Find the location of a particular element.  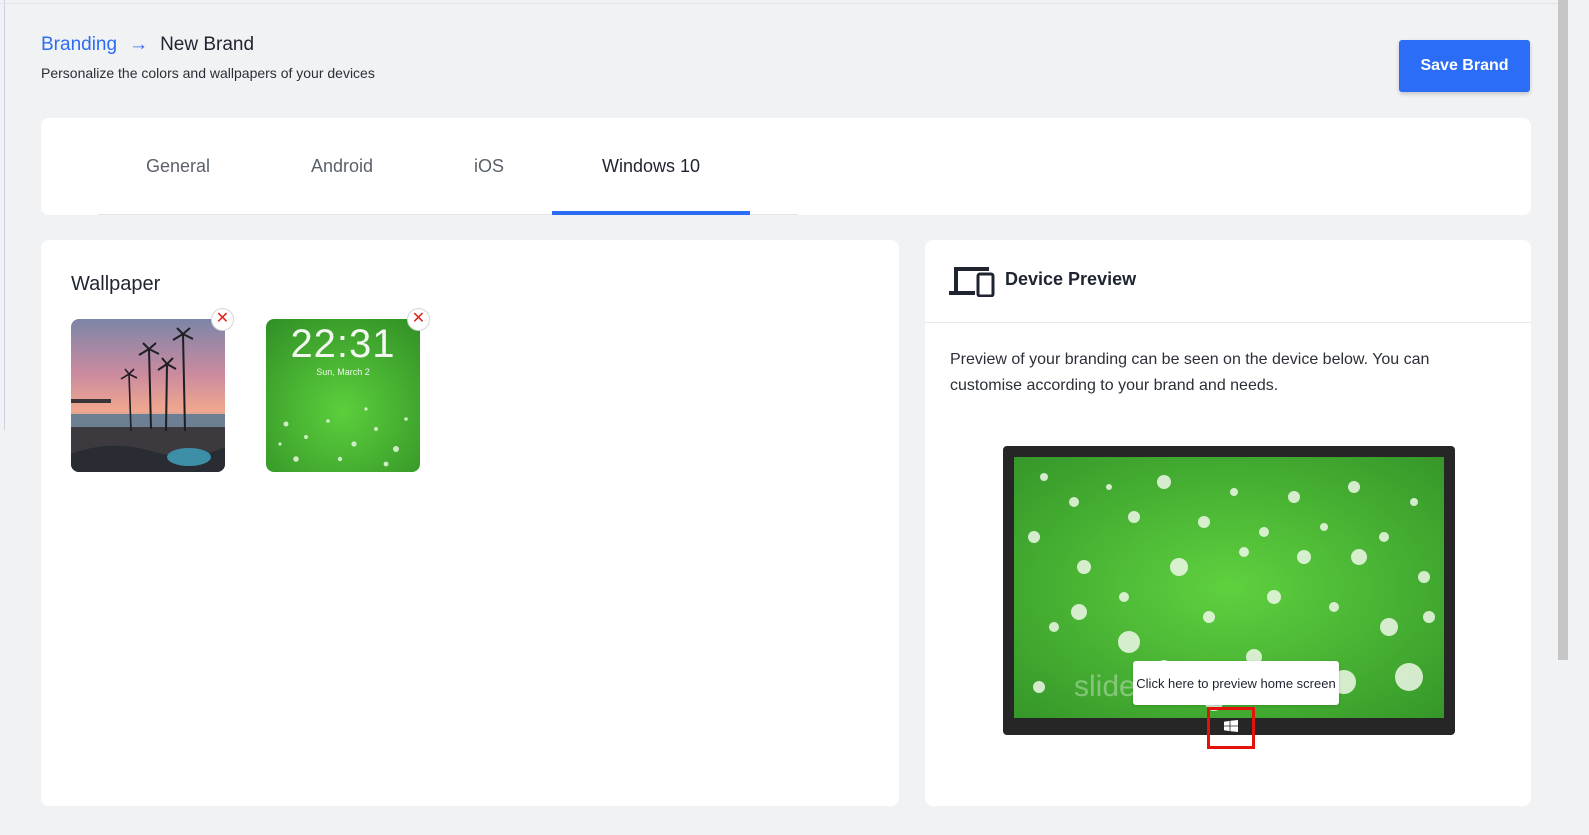

beach-sunset-image is located at coordinates (148, 395).